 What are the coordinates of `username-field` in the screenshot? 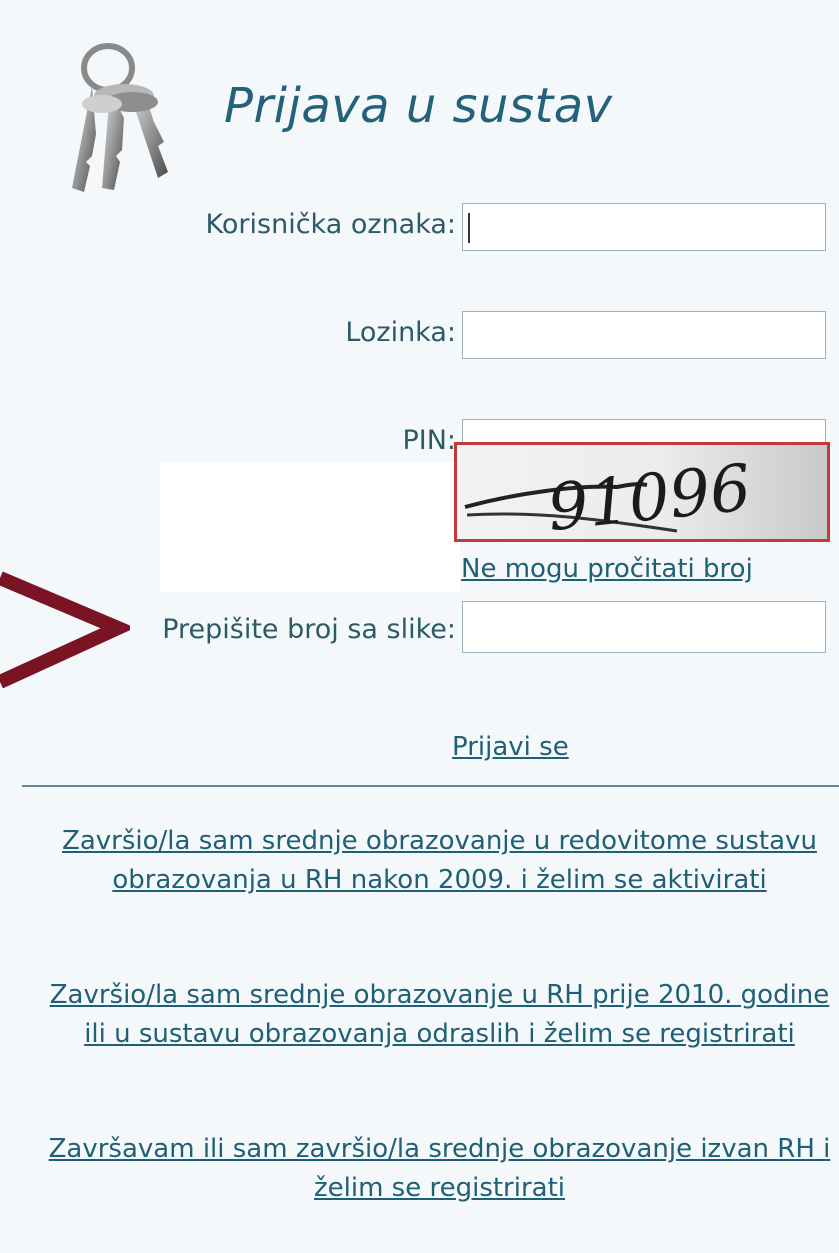 It's located at (644, 227).